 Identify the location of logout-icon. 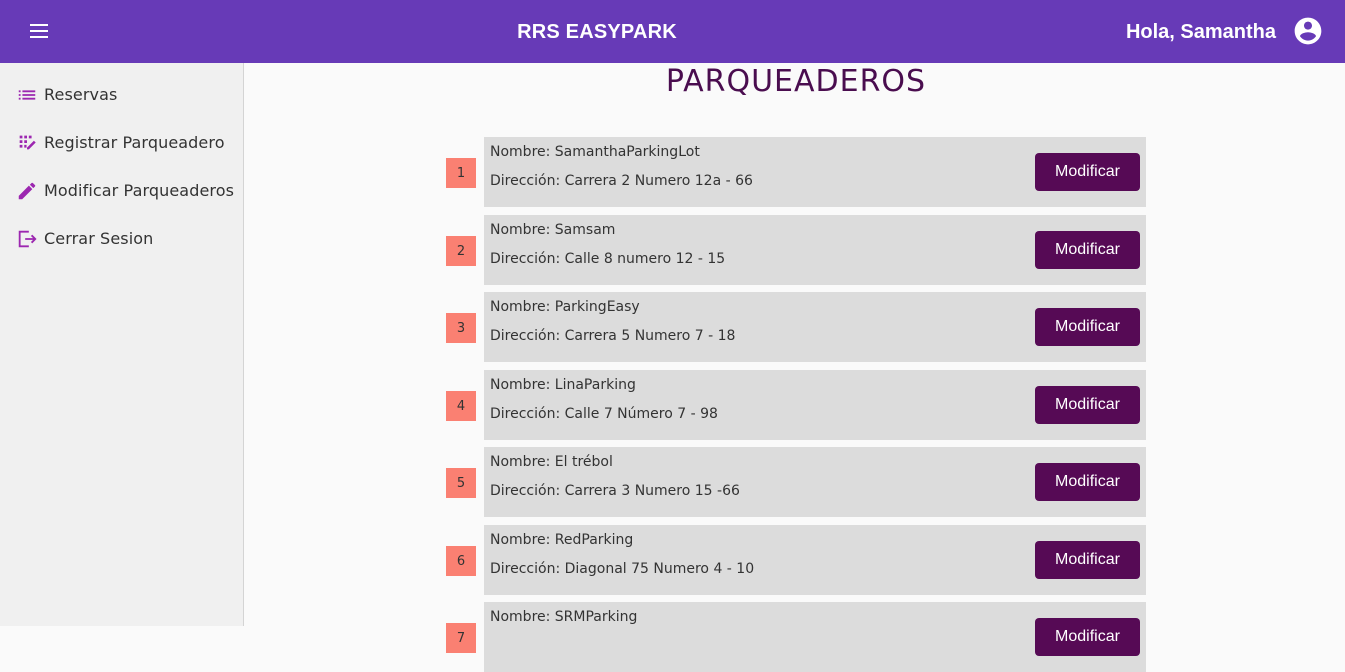
(27, 239).